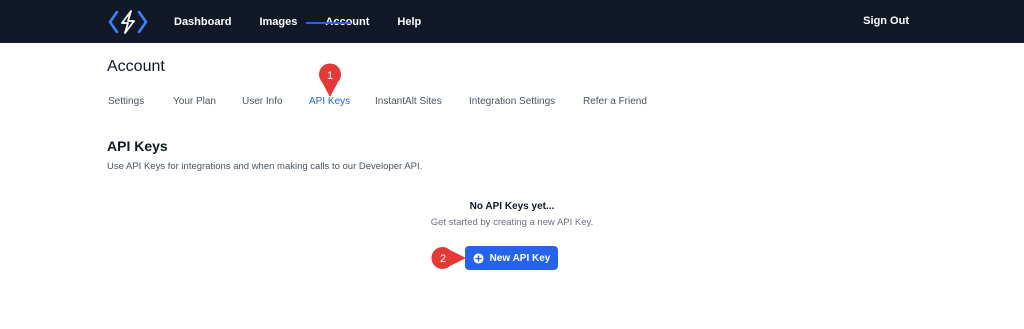 The width and height of the screenshot is (1024, 329). Describe the element at coordinates (512, 222) in the screenshot. I see `empty-state-description: Get started by creating a new API Key.` at that location.